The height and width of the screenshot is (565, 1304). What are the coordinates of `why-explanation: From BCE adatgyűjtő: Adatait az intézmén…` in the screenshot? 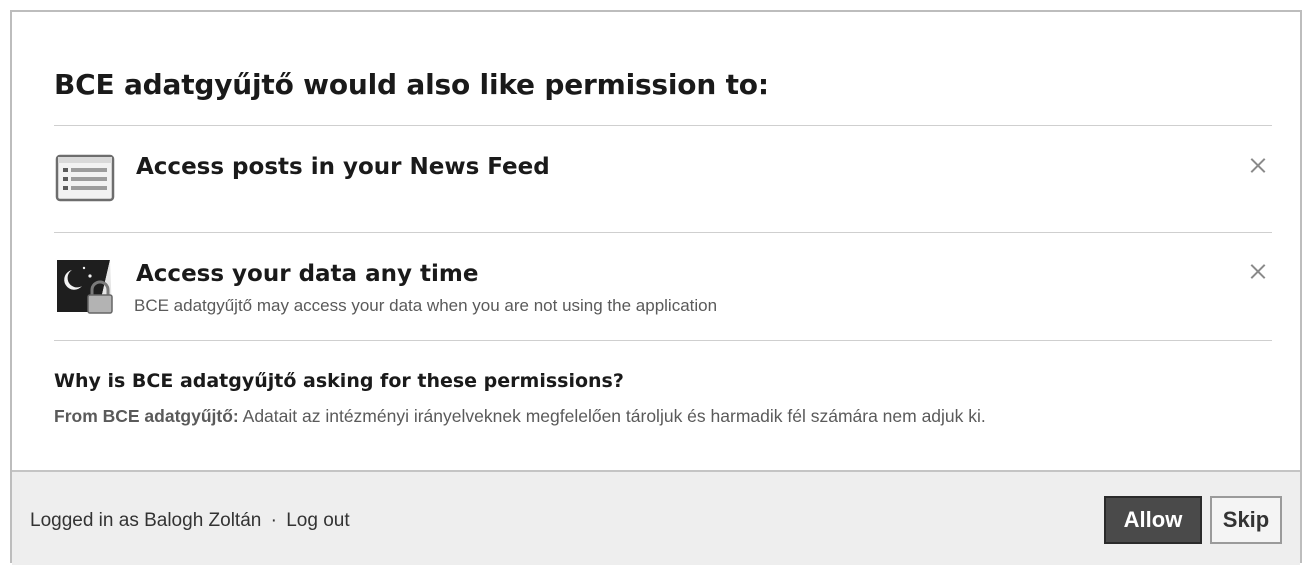 It's located at (520, 416).